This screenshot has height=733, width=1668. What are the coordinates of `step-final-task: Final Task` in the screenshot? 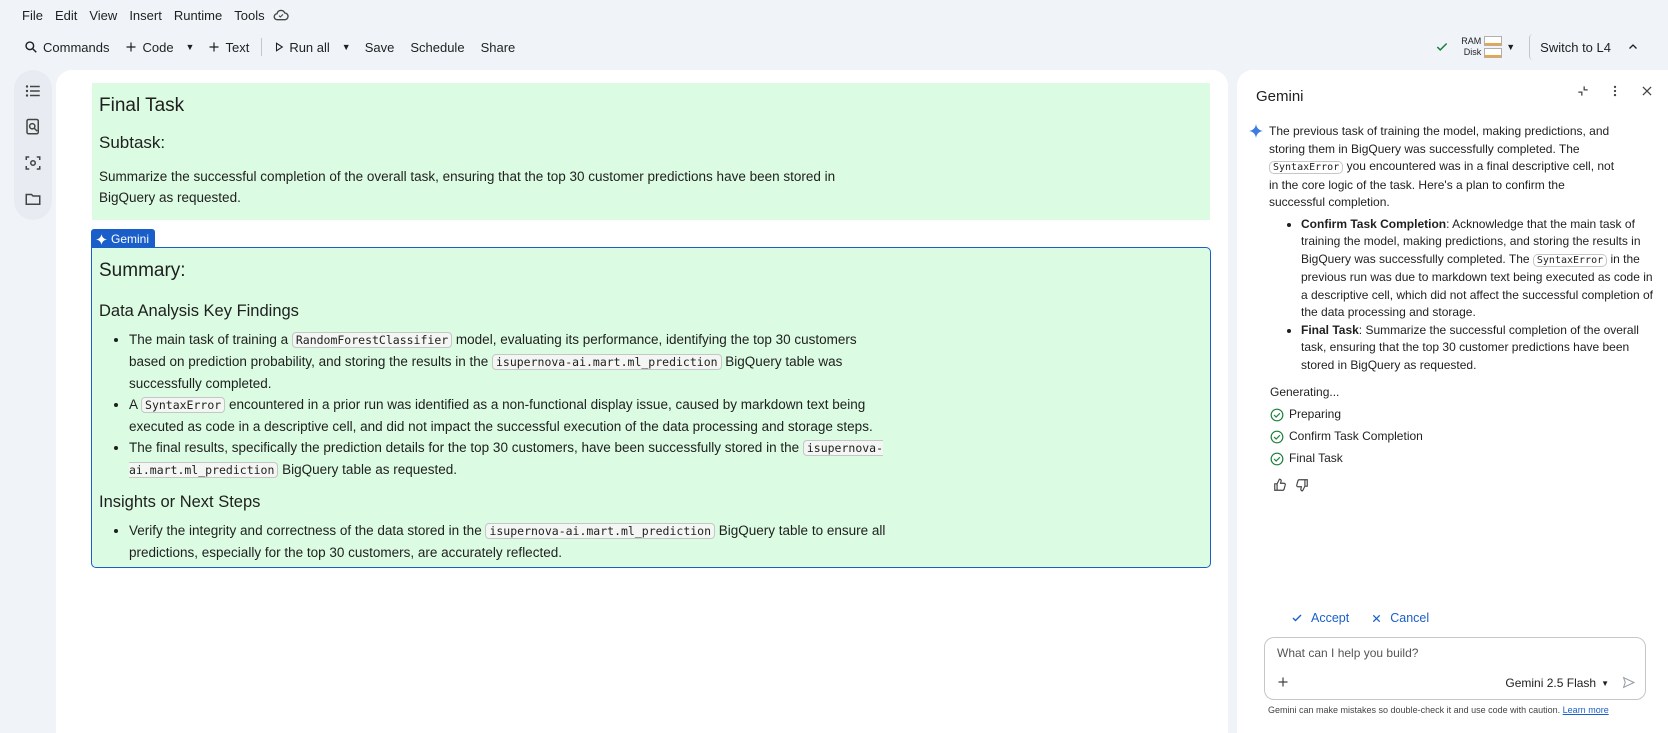 It's located at (1454, 459).